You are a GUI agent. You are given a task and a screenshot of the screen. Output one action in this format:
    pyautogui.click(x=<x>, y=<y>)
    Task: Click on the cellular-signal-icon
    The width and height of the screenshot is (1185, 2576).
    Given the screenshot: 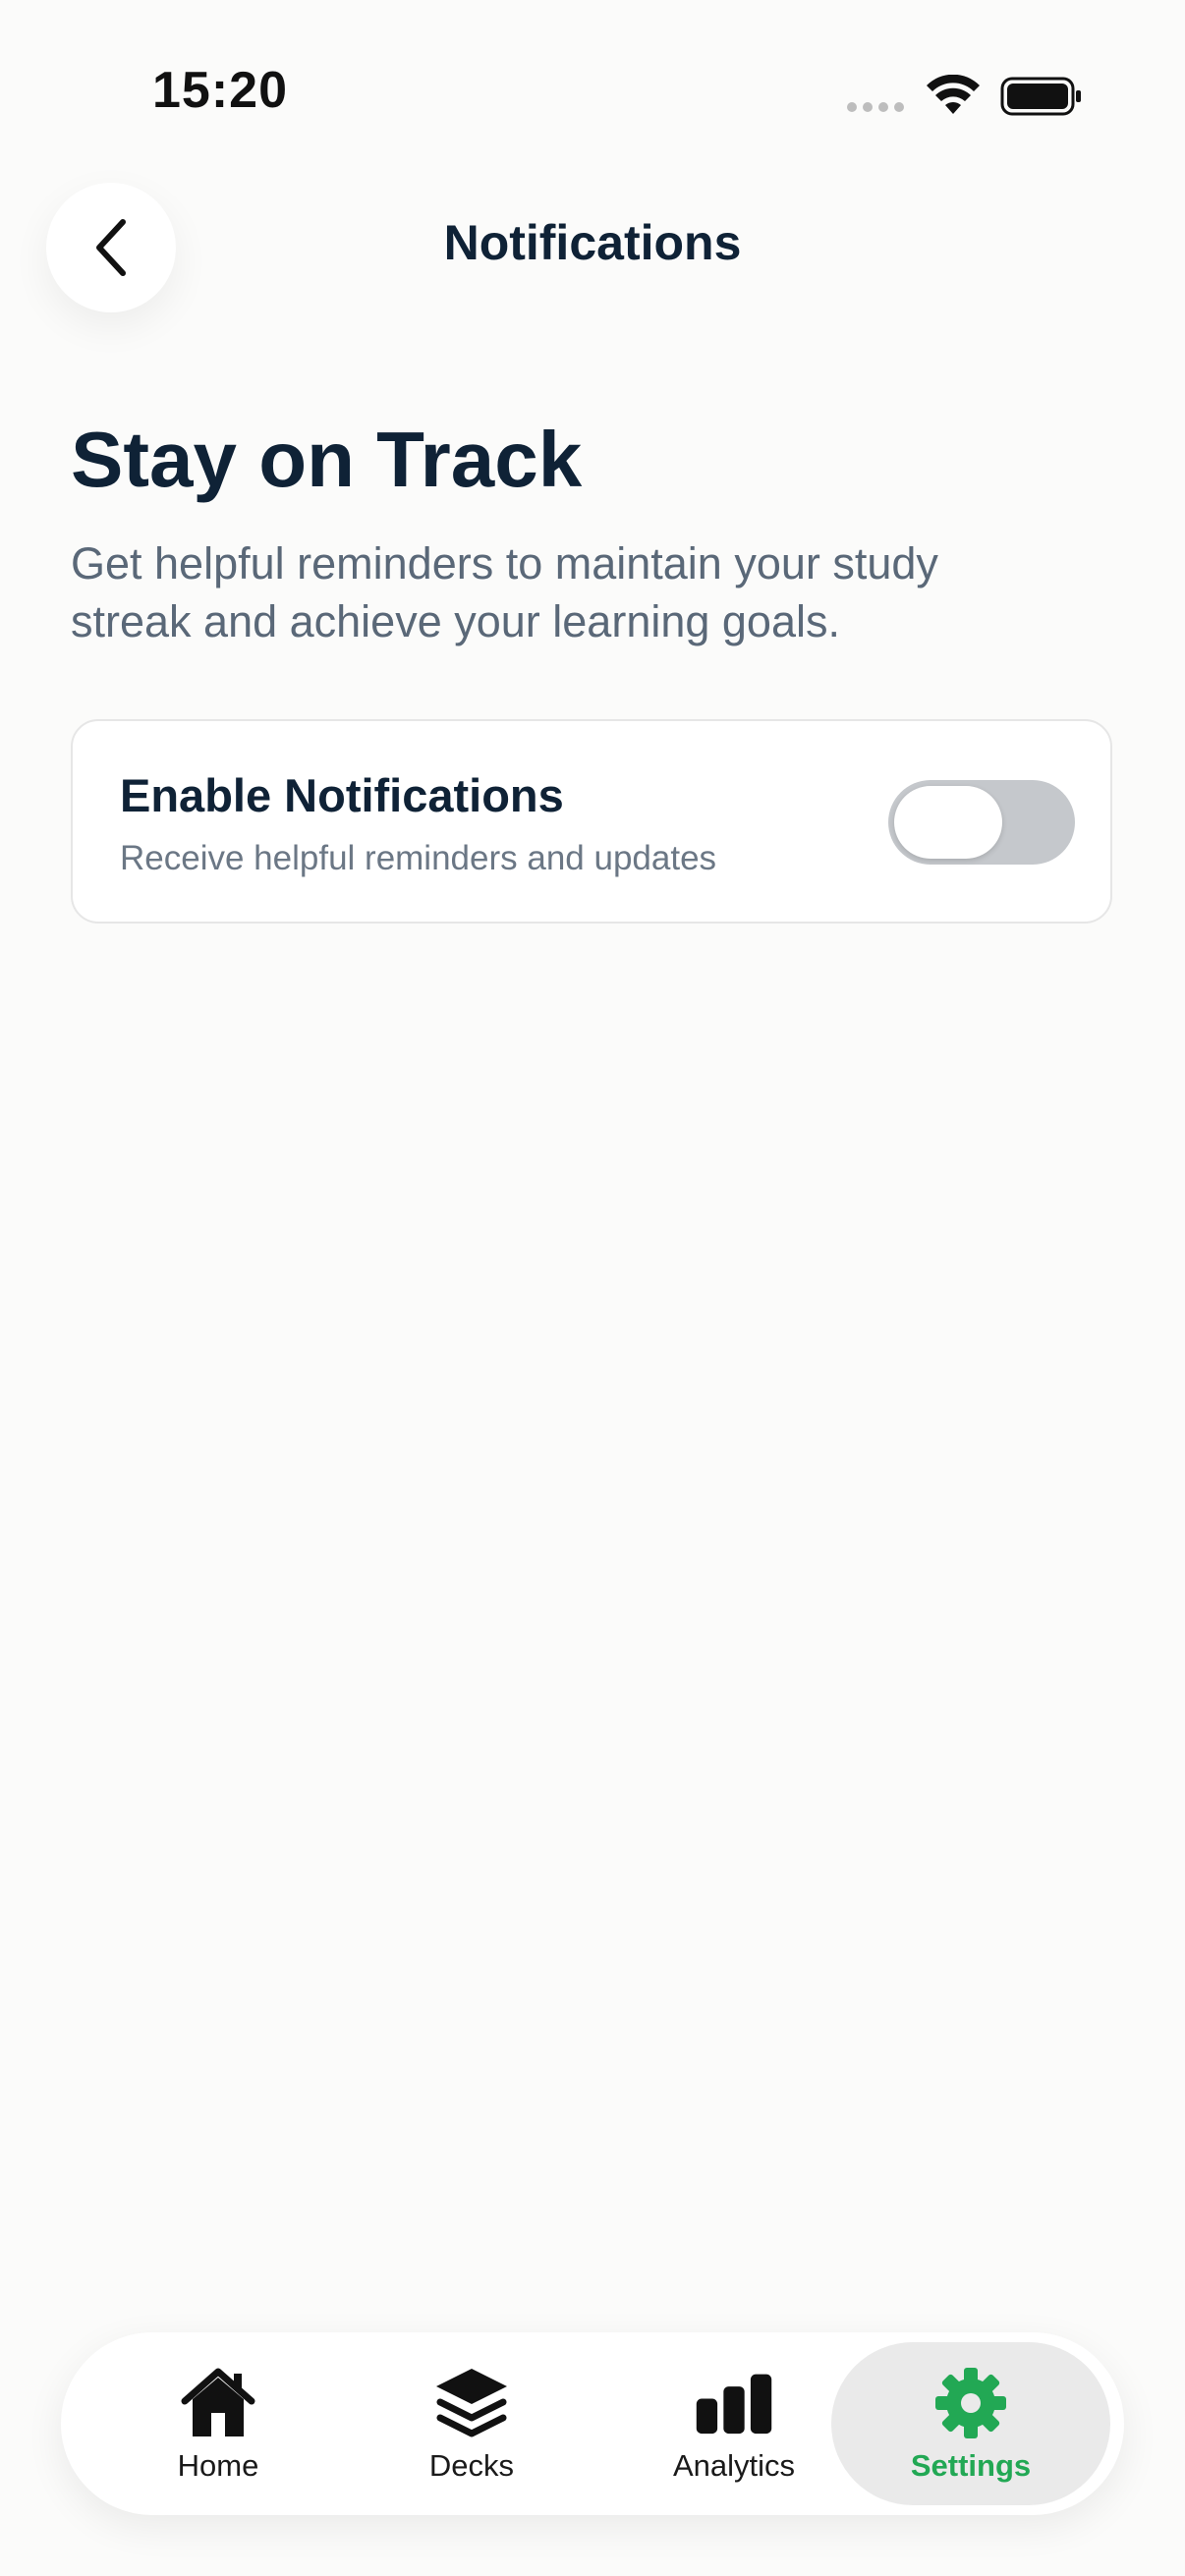 What is the action you would take?
    pyautogui.click(x=876, y=107)
    